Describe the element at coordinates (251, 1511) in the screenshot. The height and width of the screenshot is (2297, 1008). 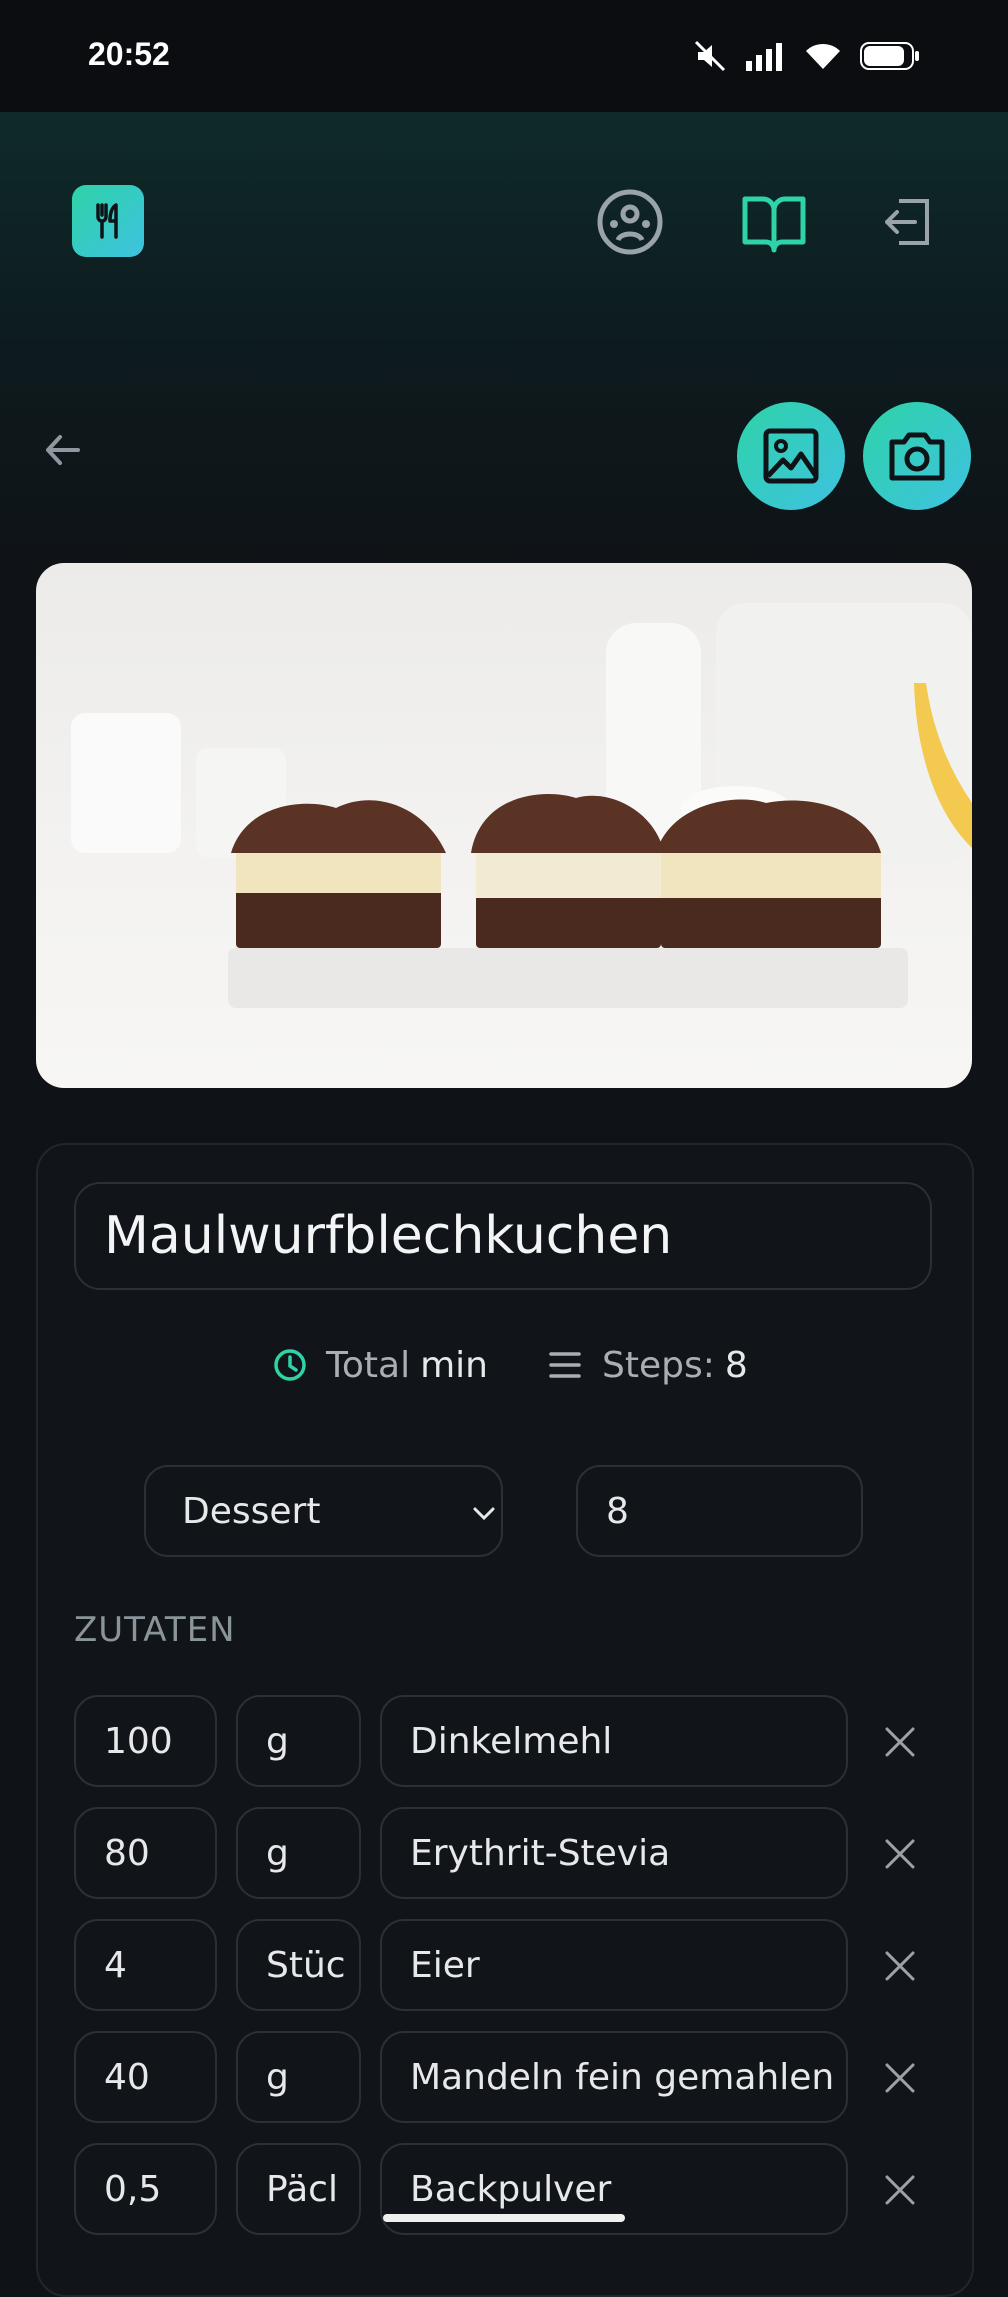
I see `category-value: Dessert` at that location.